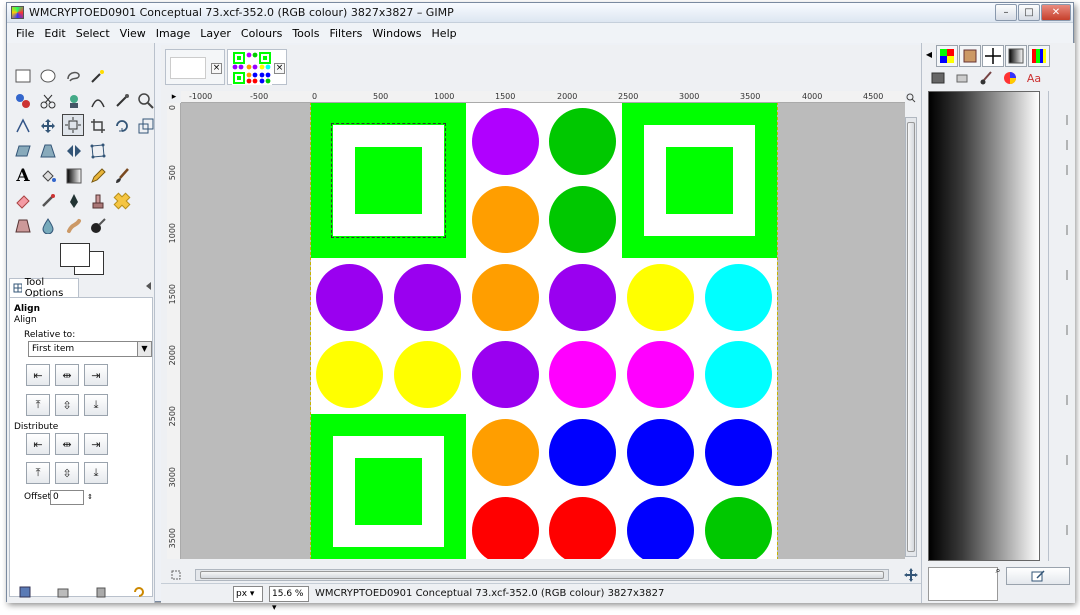  Describe the element at coordinates (90, 349) in the screenshot. I see `relative-to-select: First item ▼` at that location.